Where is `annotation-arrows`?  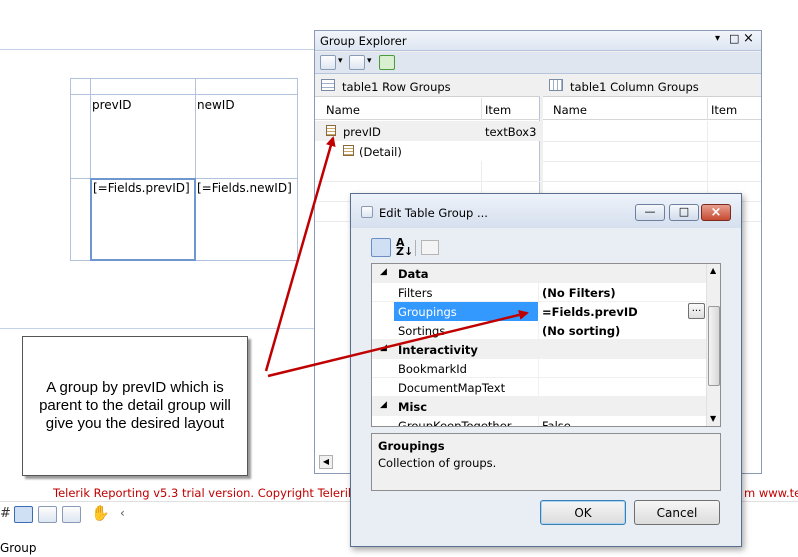
annotation-arrows is located at coordinates (396, 257).